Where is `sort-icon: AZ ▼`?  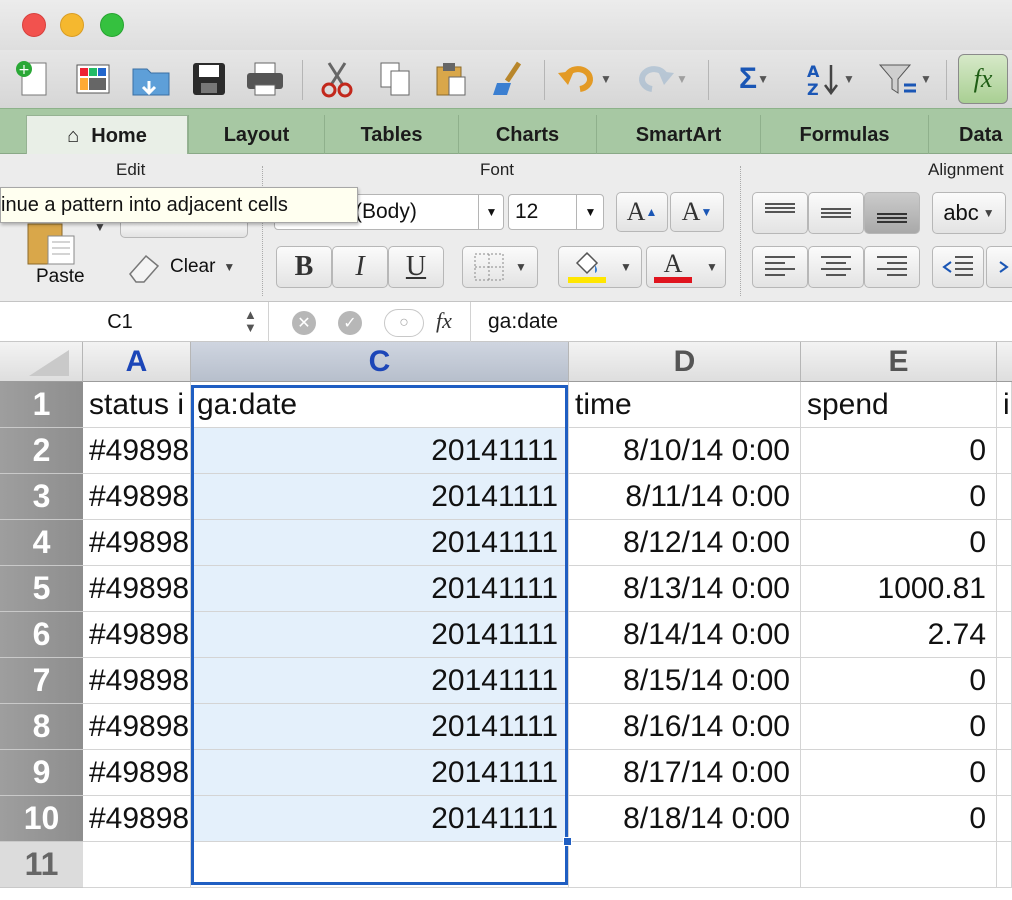
sort-icon: AZ ▼ is located at coordinates (829, 79).